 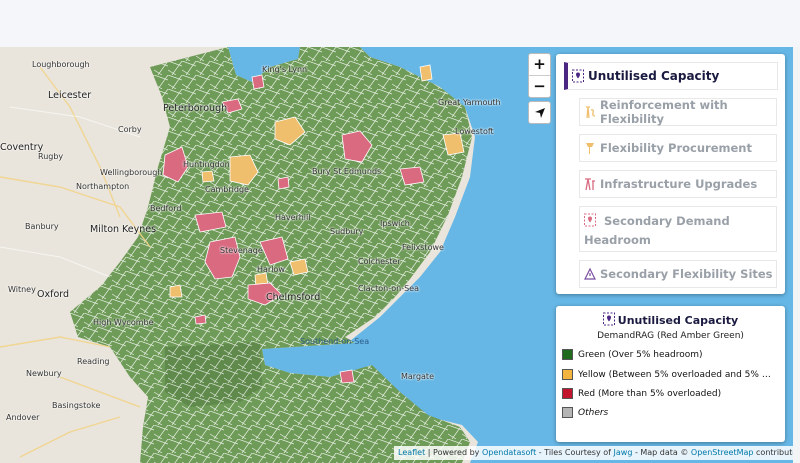 I want to click on attribution-text: - Tiles Courtesy of, so click(x=575, y=452).